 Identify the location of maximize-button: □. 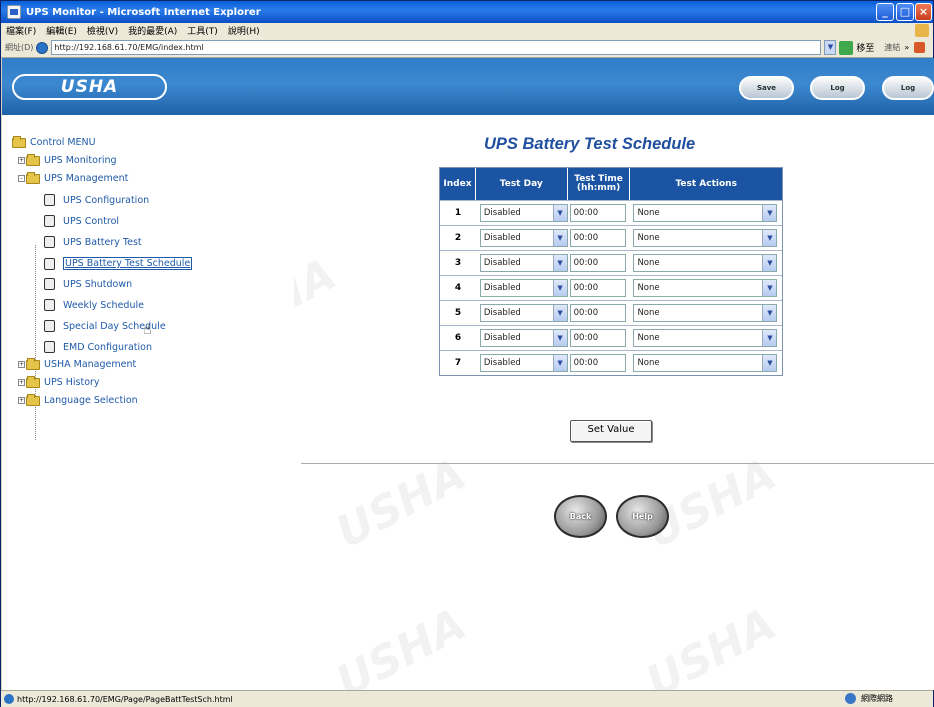
(905, 12).